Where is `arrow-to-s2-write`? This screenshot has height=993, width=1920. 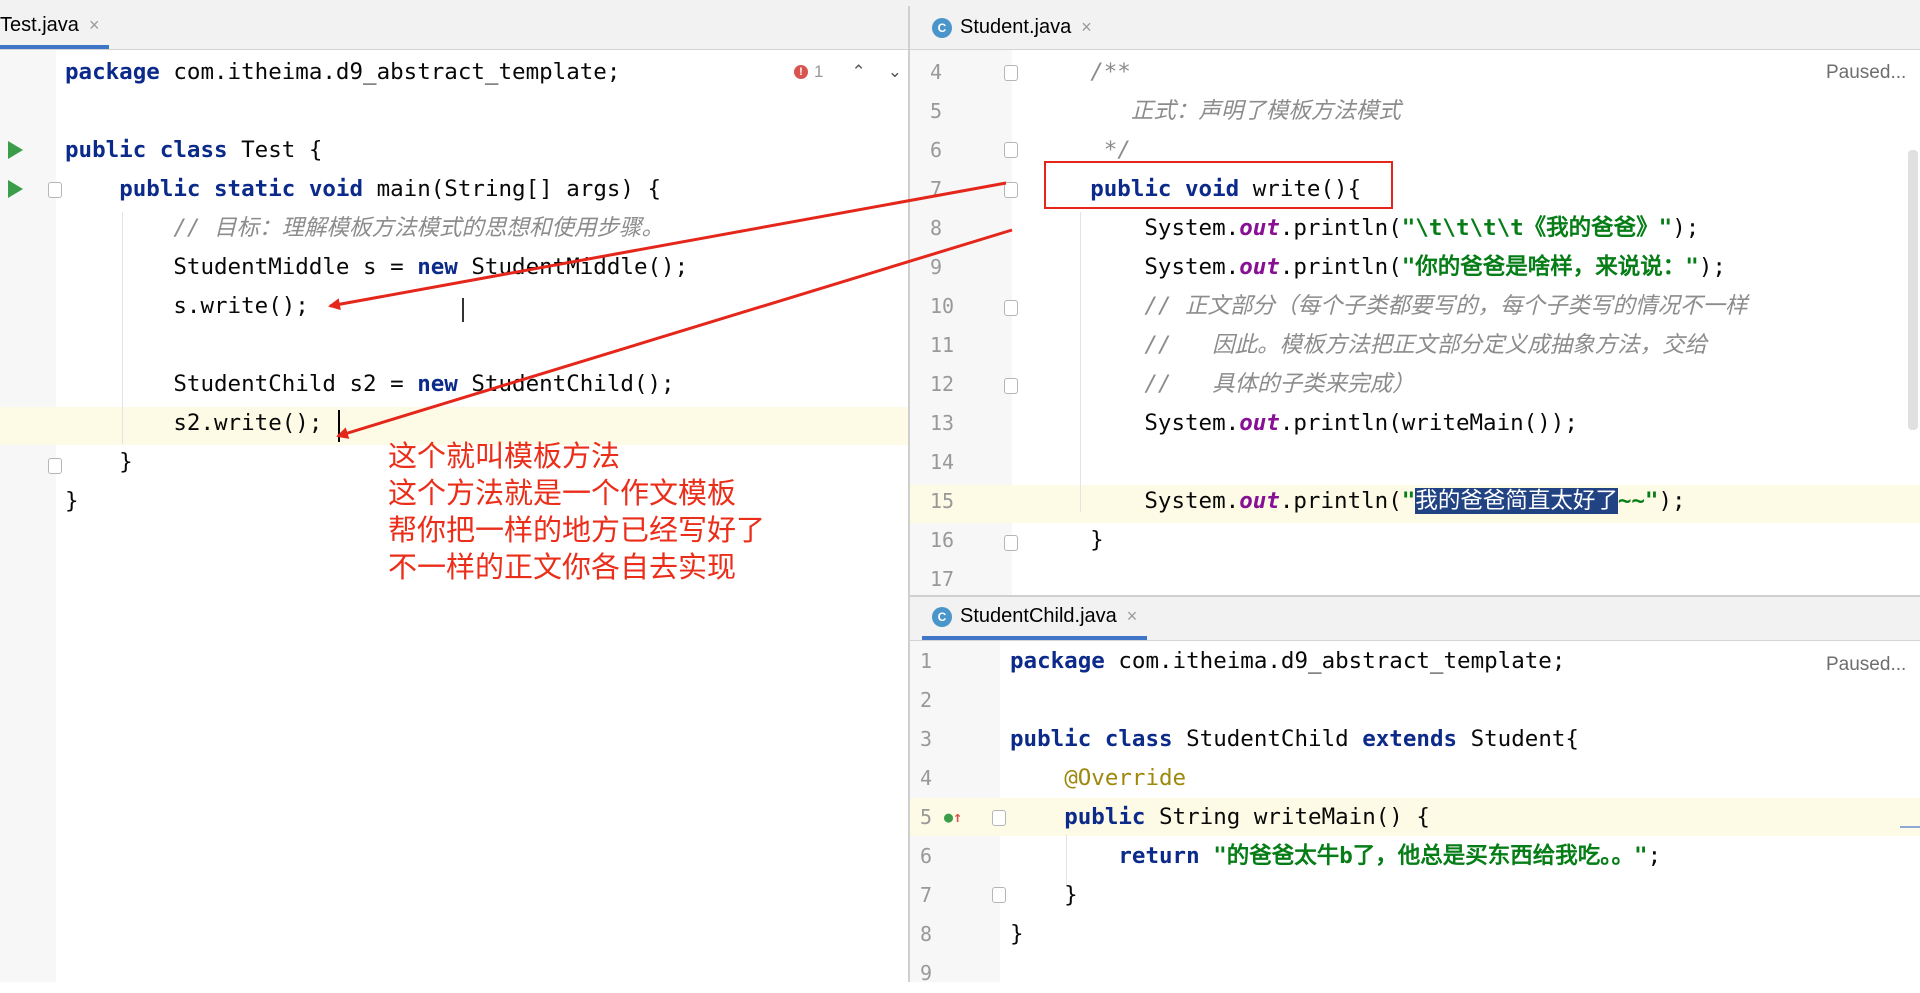 arrow-to-s2-write is located at coordinates (674, 333).